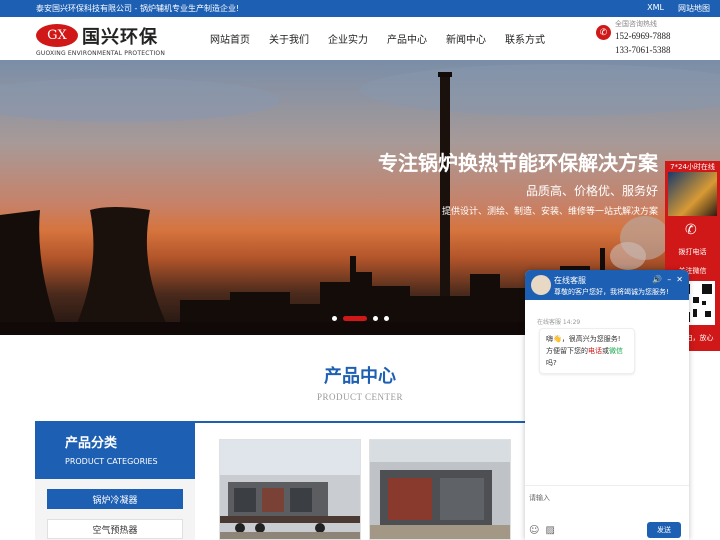 Image resolution: width=720 pixels, height=540 pixels. I want to click on message-wechat-highlight: 微信, so click(616, 351).